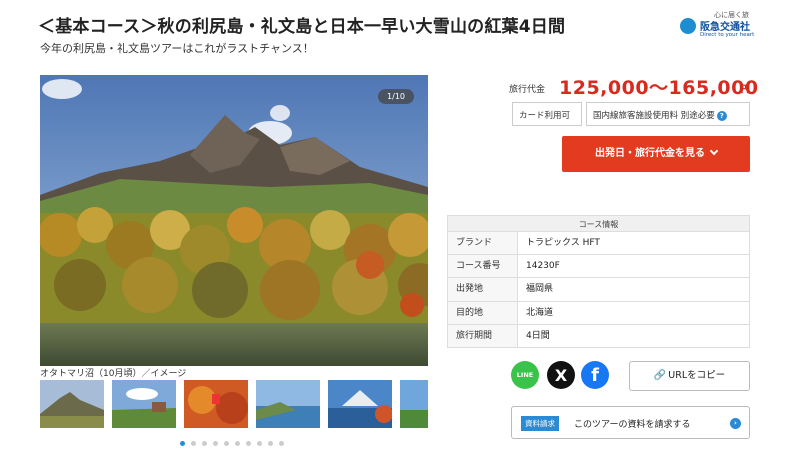 The width and height of the screenshot is (800, 458). What do you see at coordinates (547, 114) in the screenshot?
I see `card-accepted-badge: カード利用可` at bounding box center [547, 114].